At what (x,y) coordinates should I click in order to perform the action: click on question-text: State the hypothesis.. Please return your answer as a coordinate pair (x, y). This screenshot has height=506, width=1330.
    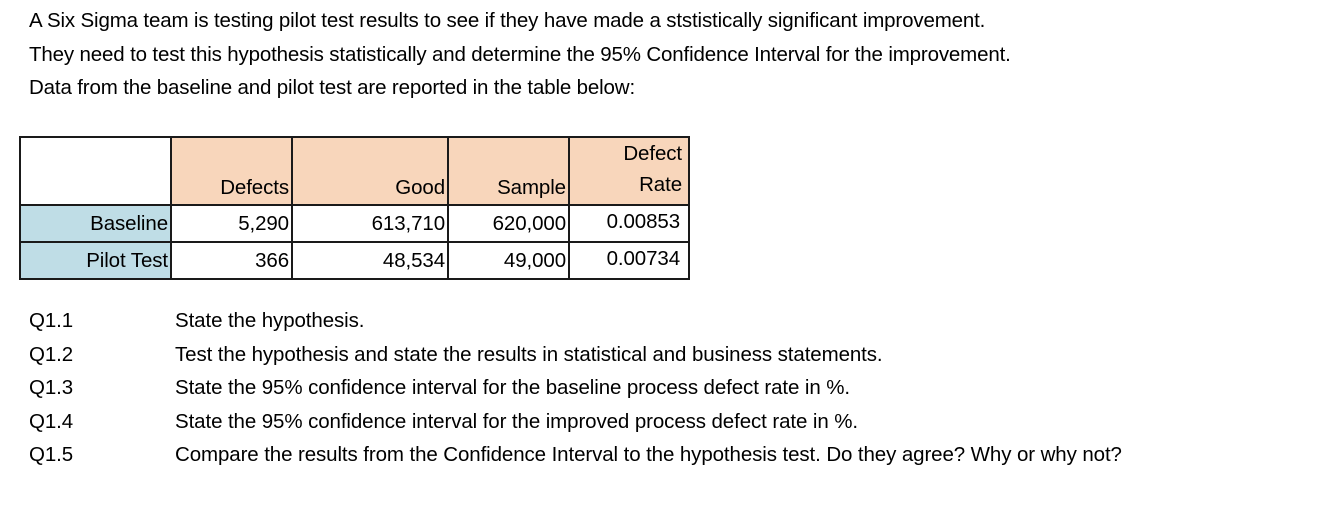
    Looking at the image, I should click on (270, 320).